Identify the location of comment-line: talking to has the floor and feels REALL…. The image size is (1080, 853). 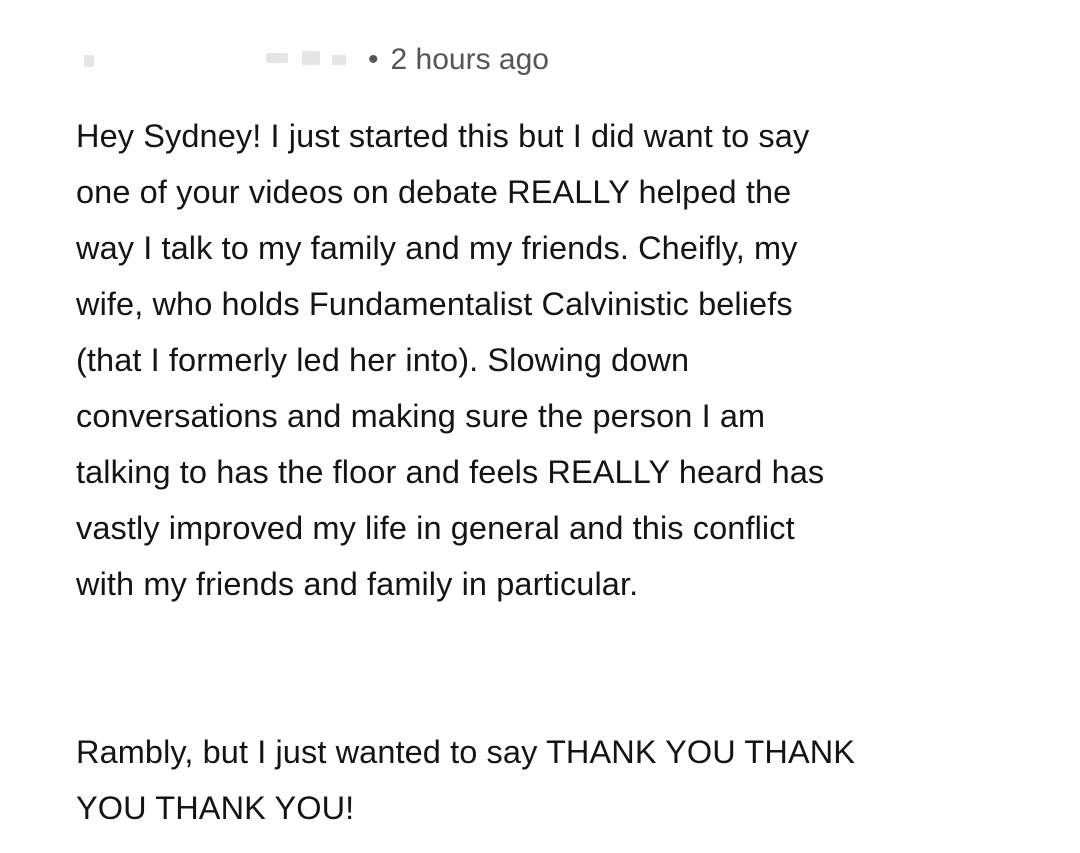
(450, 472).